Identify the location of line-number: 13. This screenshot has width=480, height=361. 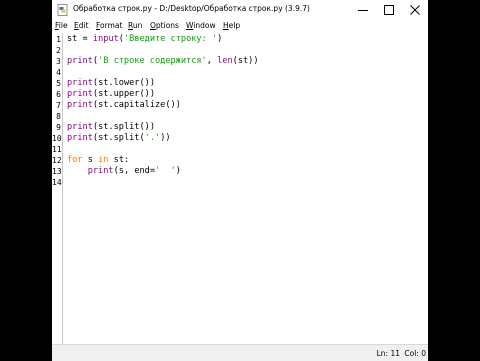
(57, 171).